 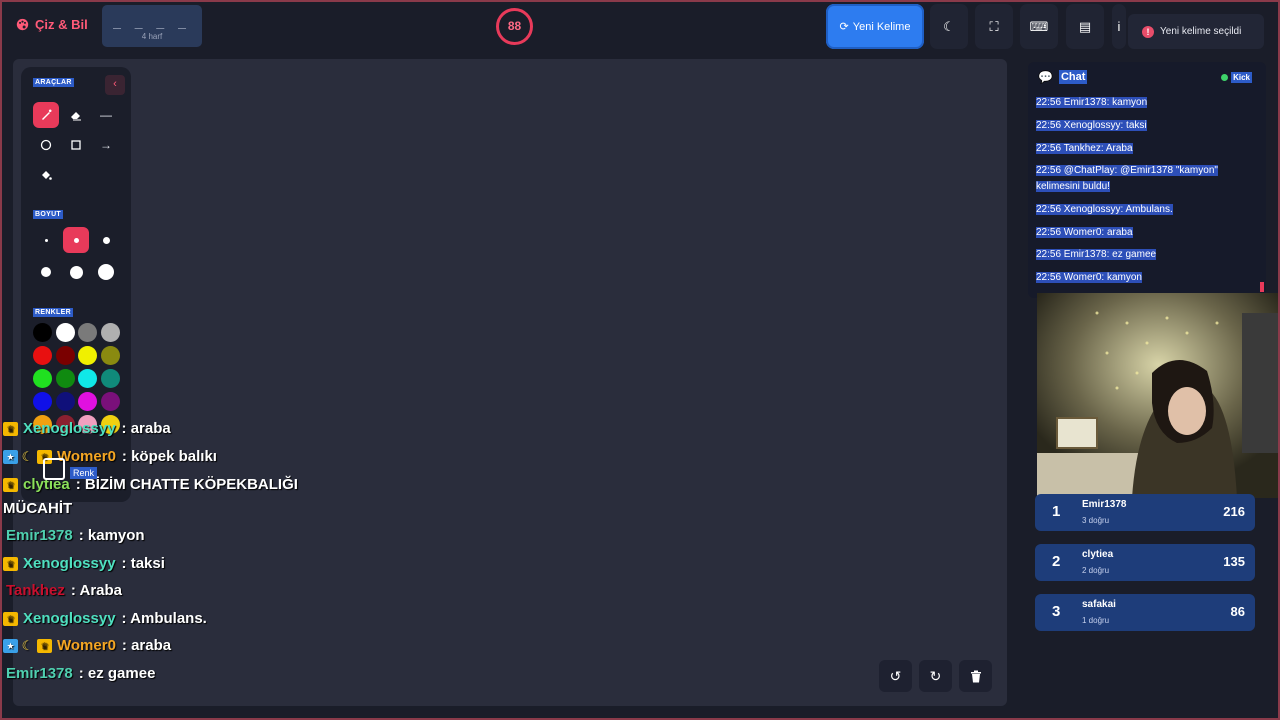 I want to click on overlay-username: Womer0, so click(x=86, y=456).